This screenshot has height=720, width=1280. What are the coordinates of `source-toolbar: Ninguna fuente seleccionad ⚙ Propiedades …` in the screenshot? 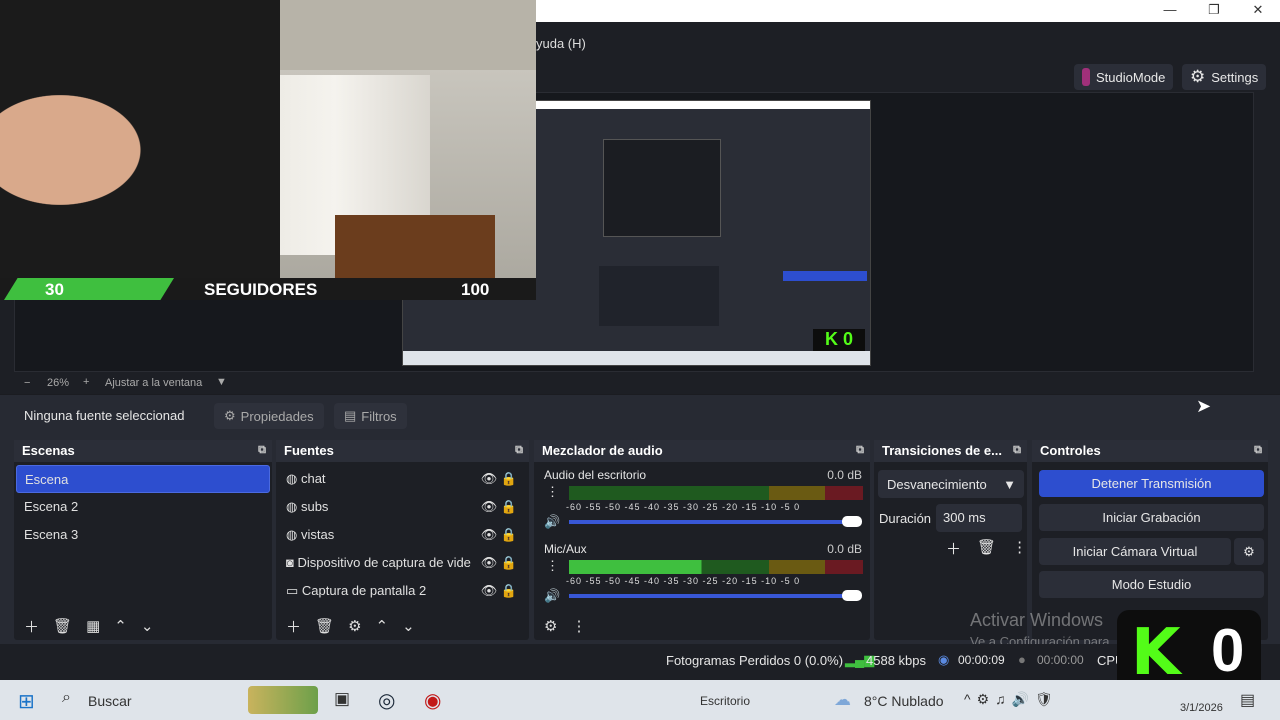 It's located at (640, 415).